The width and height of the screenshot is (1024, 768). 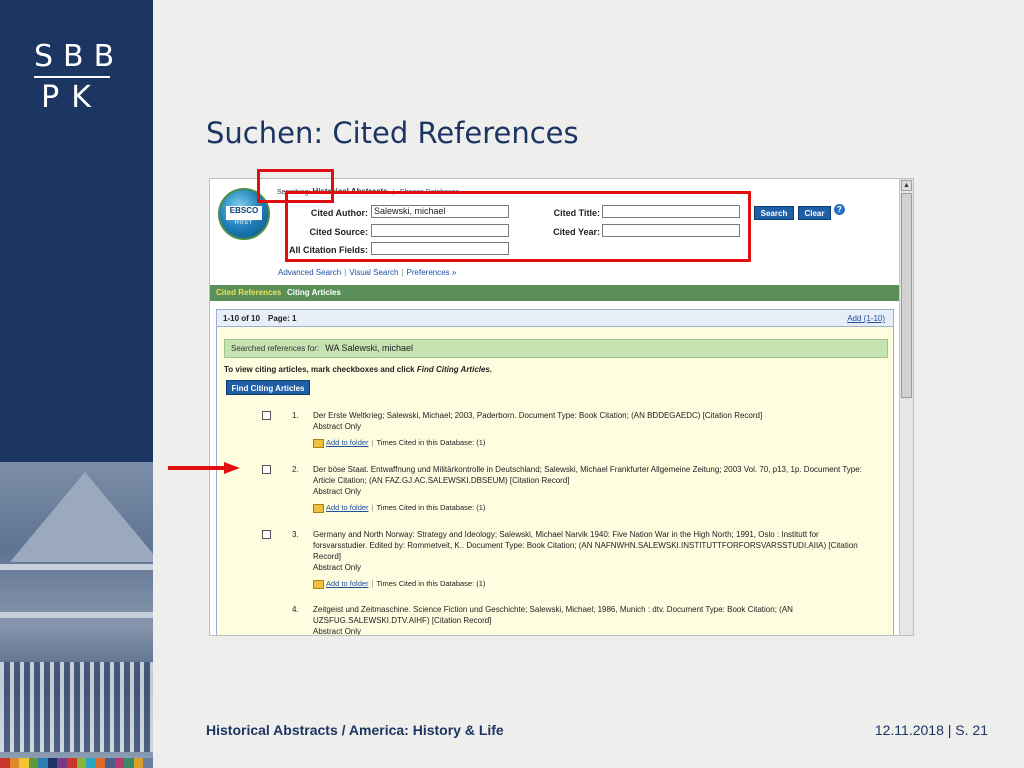 I want to click on result-number: 3., so click(x=295, y=534).